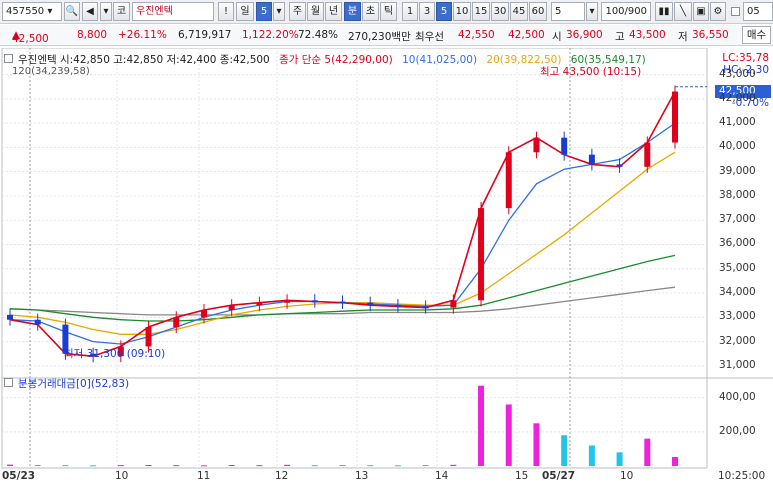 This screenshot has height=486, width=773. I want to click on minute-3-button: 3, so click(427, 11).